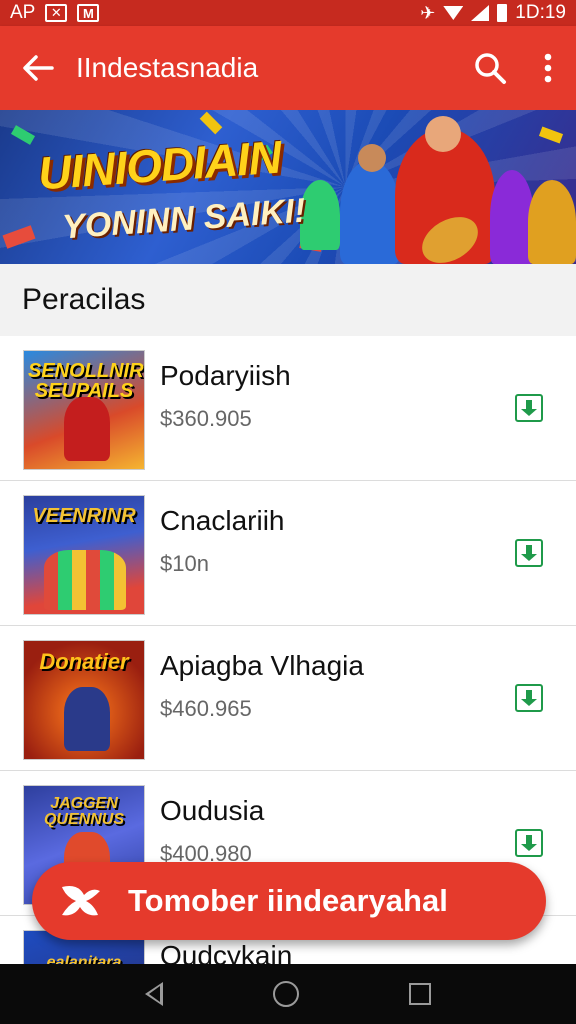 The image size is (576, 1024). I want to click on search-button, so click(490, 68).